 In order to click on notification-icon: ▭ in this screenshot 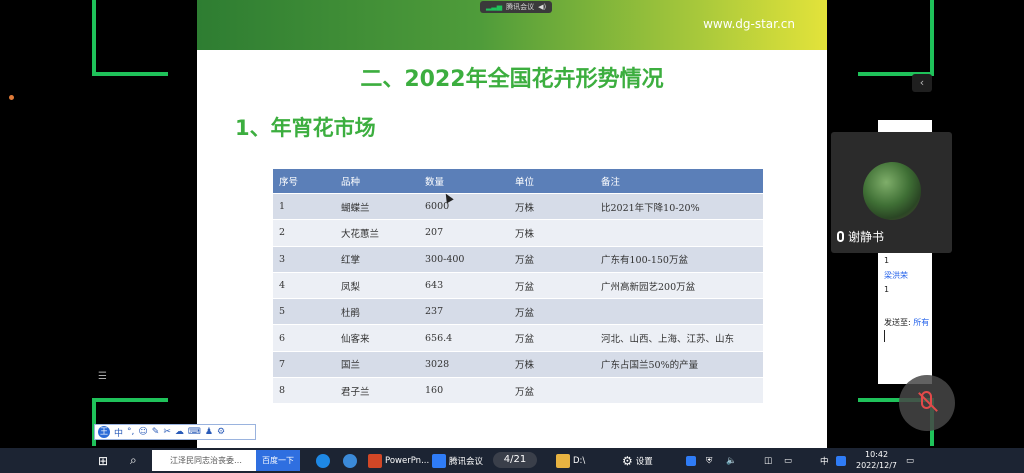, I will do `click(910, 460)`.